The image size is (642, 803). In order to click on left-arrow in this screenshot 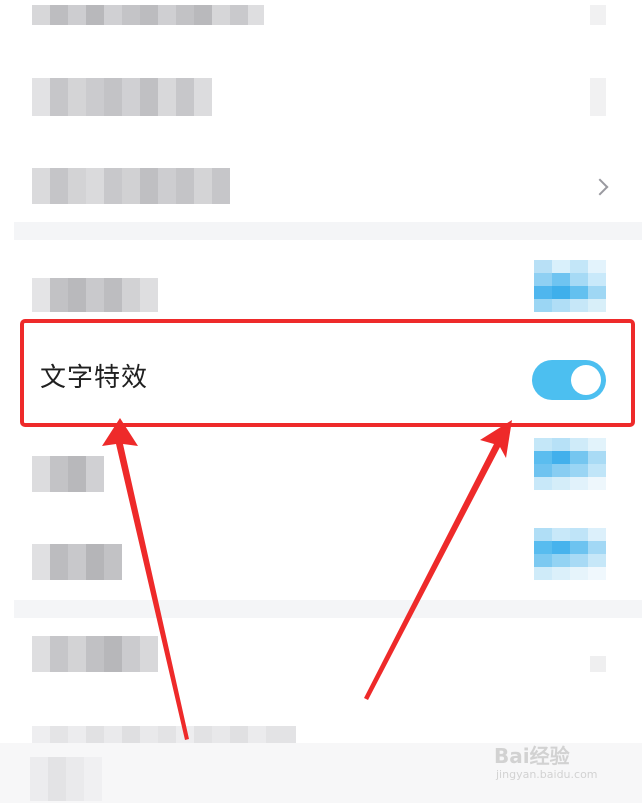, I will do `click(145, 579)`.